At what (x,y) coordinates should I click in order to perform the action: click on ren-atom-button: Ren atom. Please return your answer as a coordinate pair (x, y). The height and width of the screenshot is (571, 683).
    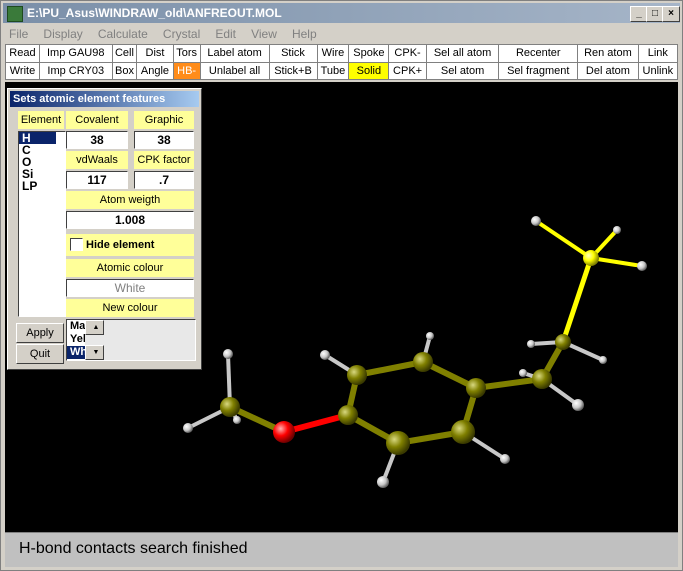
    Looking at the image, I should click on (608, 53).